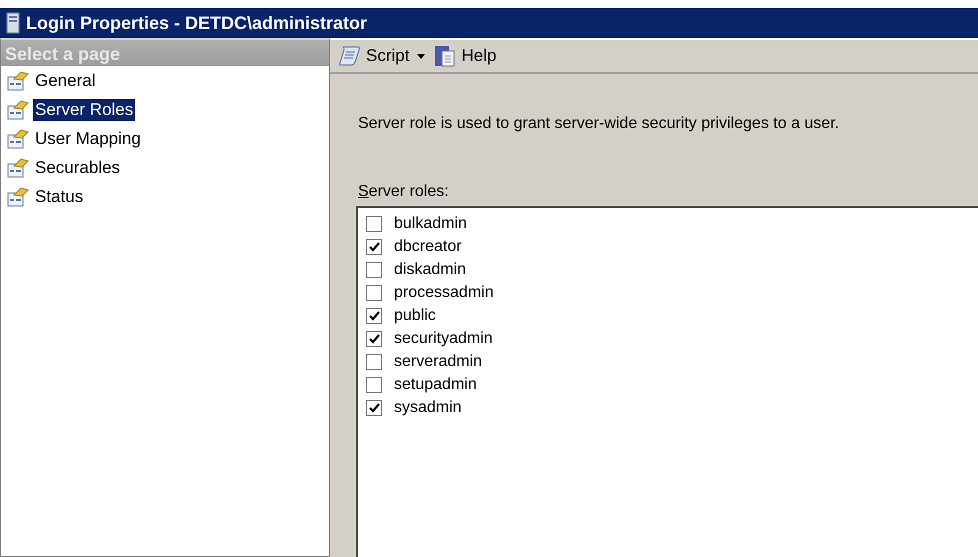  What do you see at coordinates (435, 384) in the screenshot?
I see `role-name: setupadmin` at bounding box center [435, 384].